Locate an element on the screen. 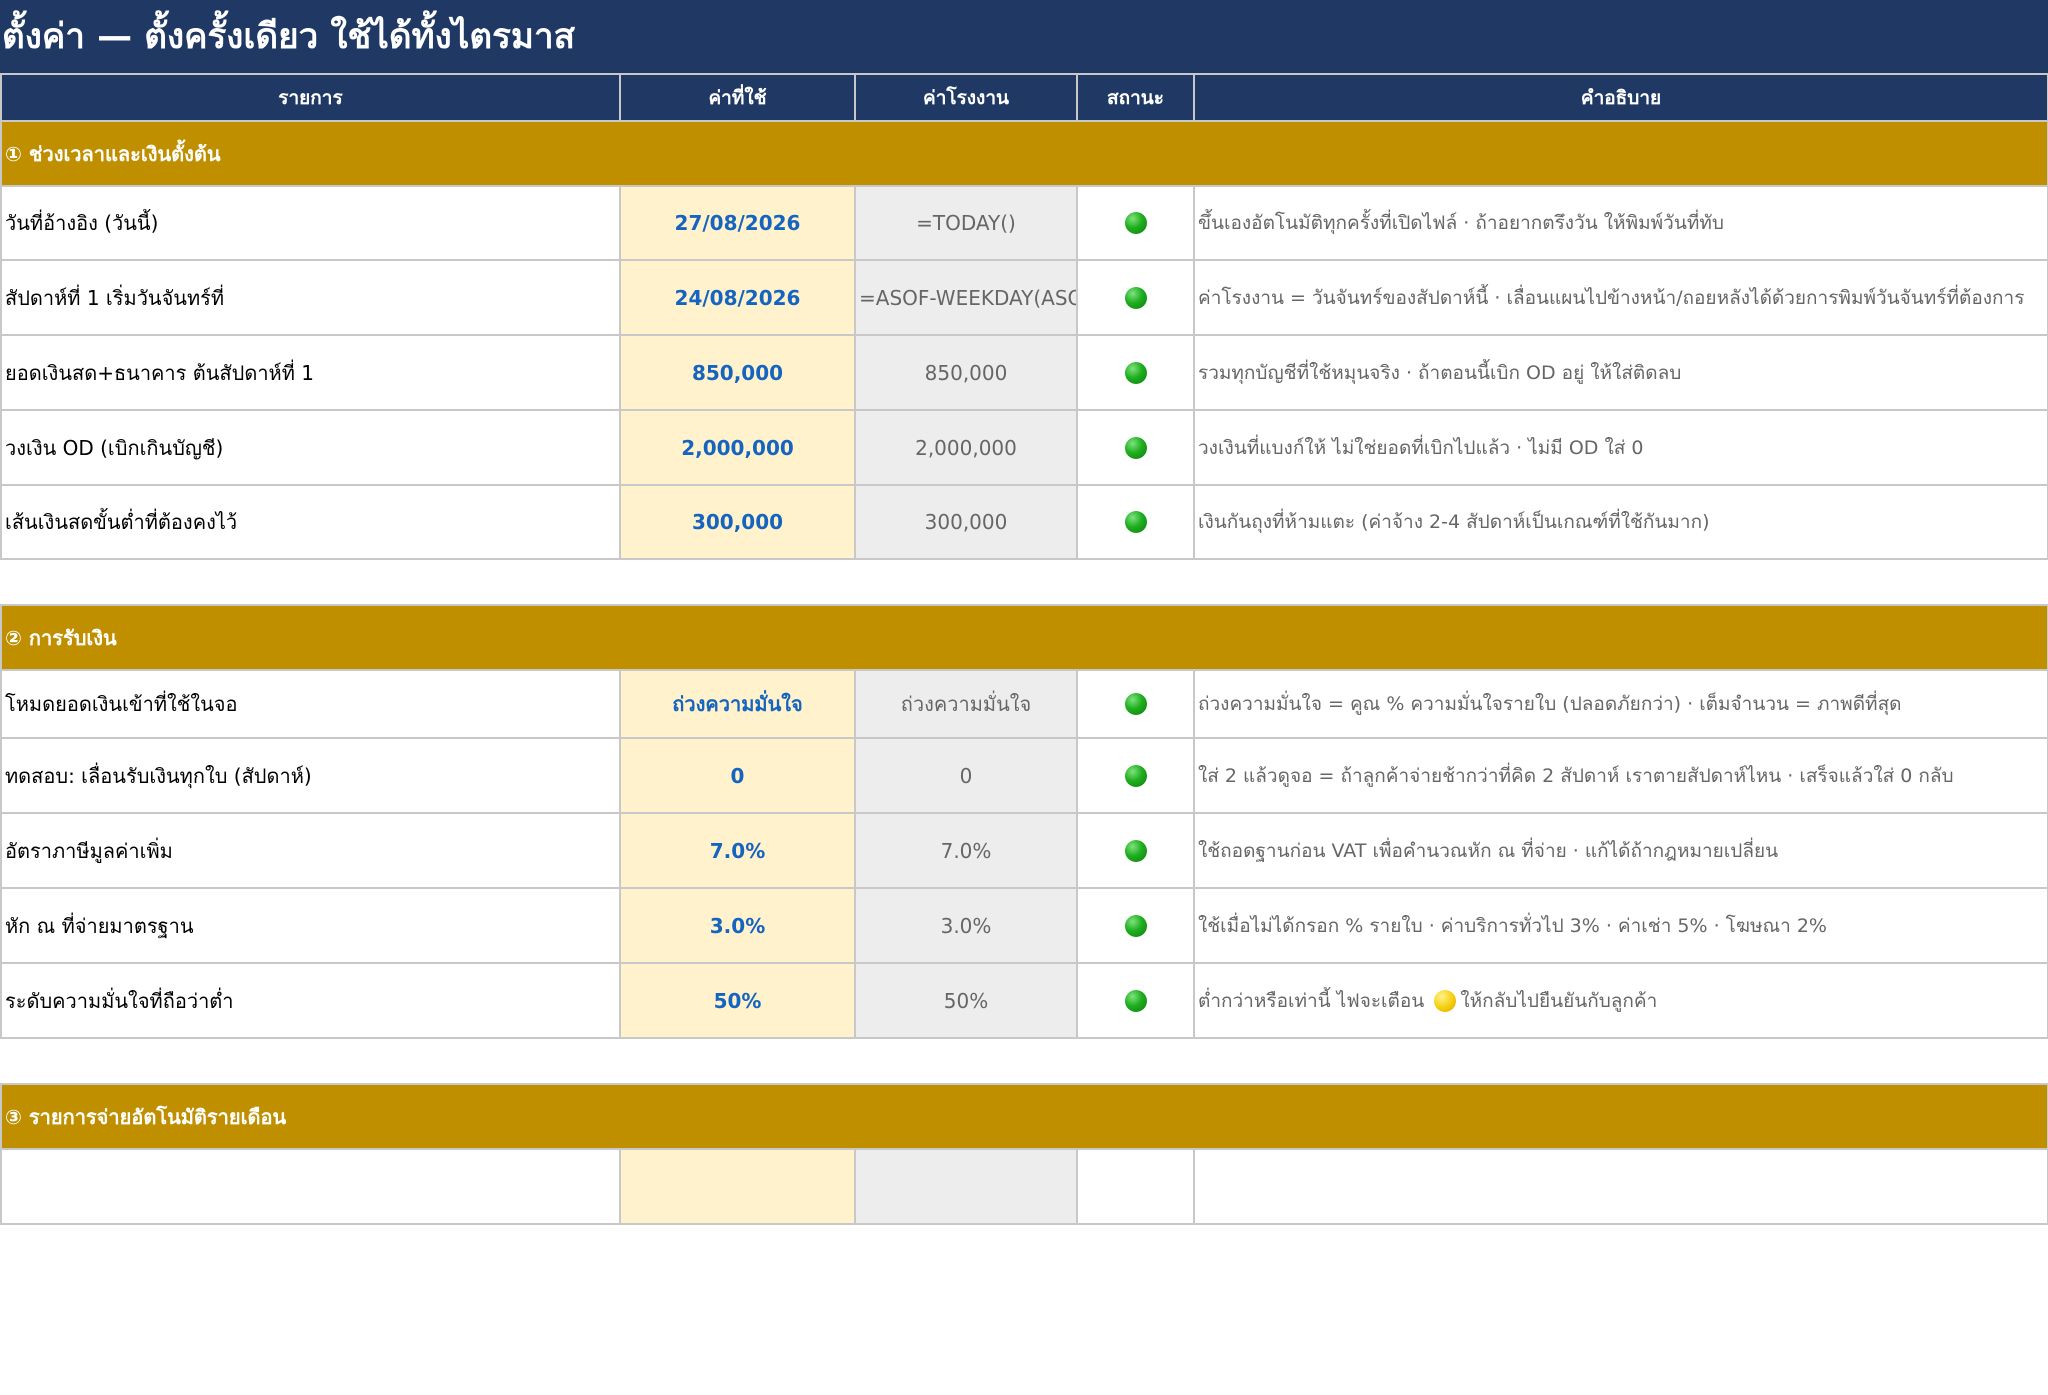 The image size is (2048, 1395). spacer-cell is located at coordinates (1024, 1061).